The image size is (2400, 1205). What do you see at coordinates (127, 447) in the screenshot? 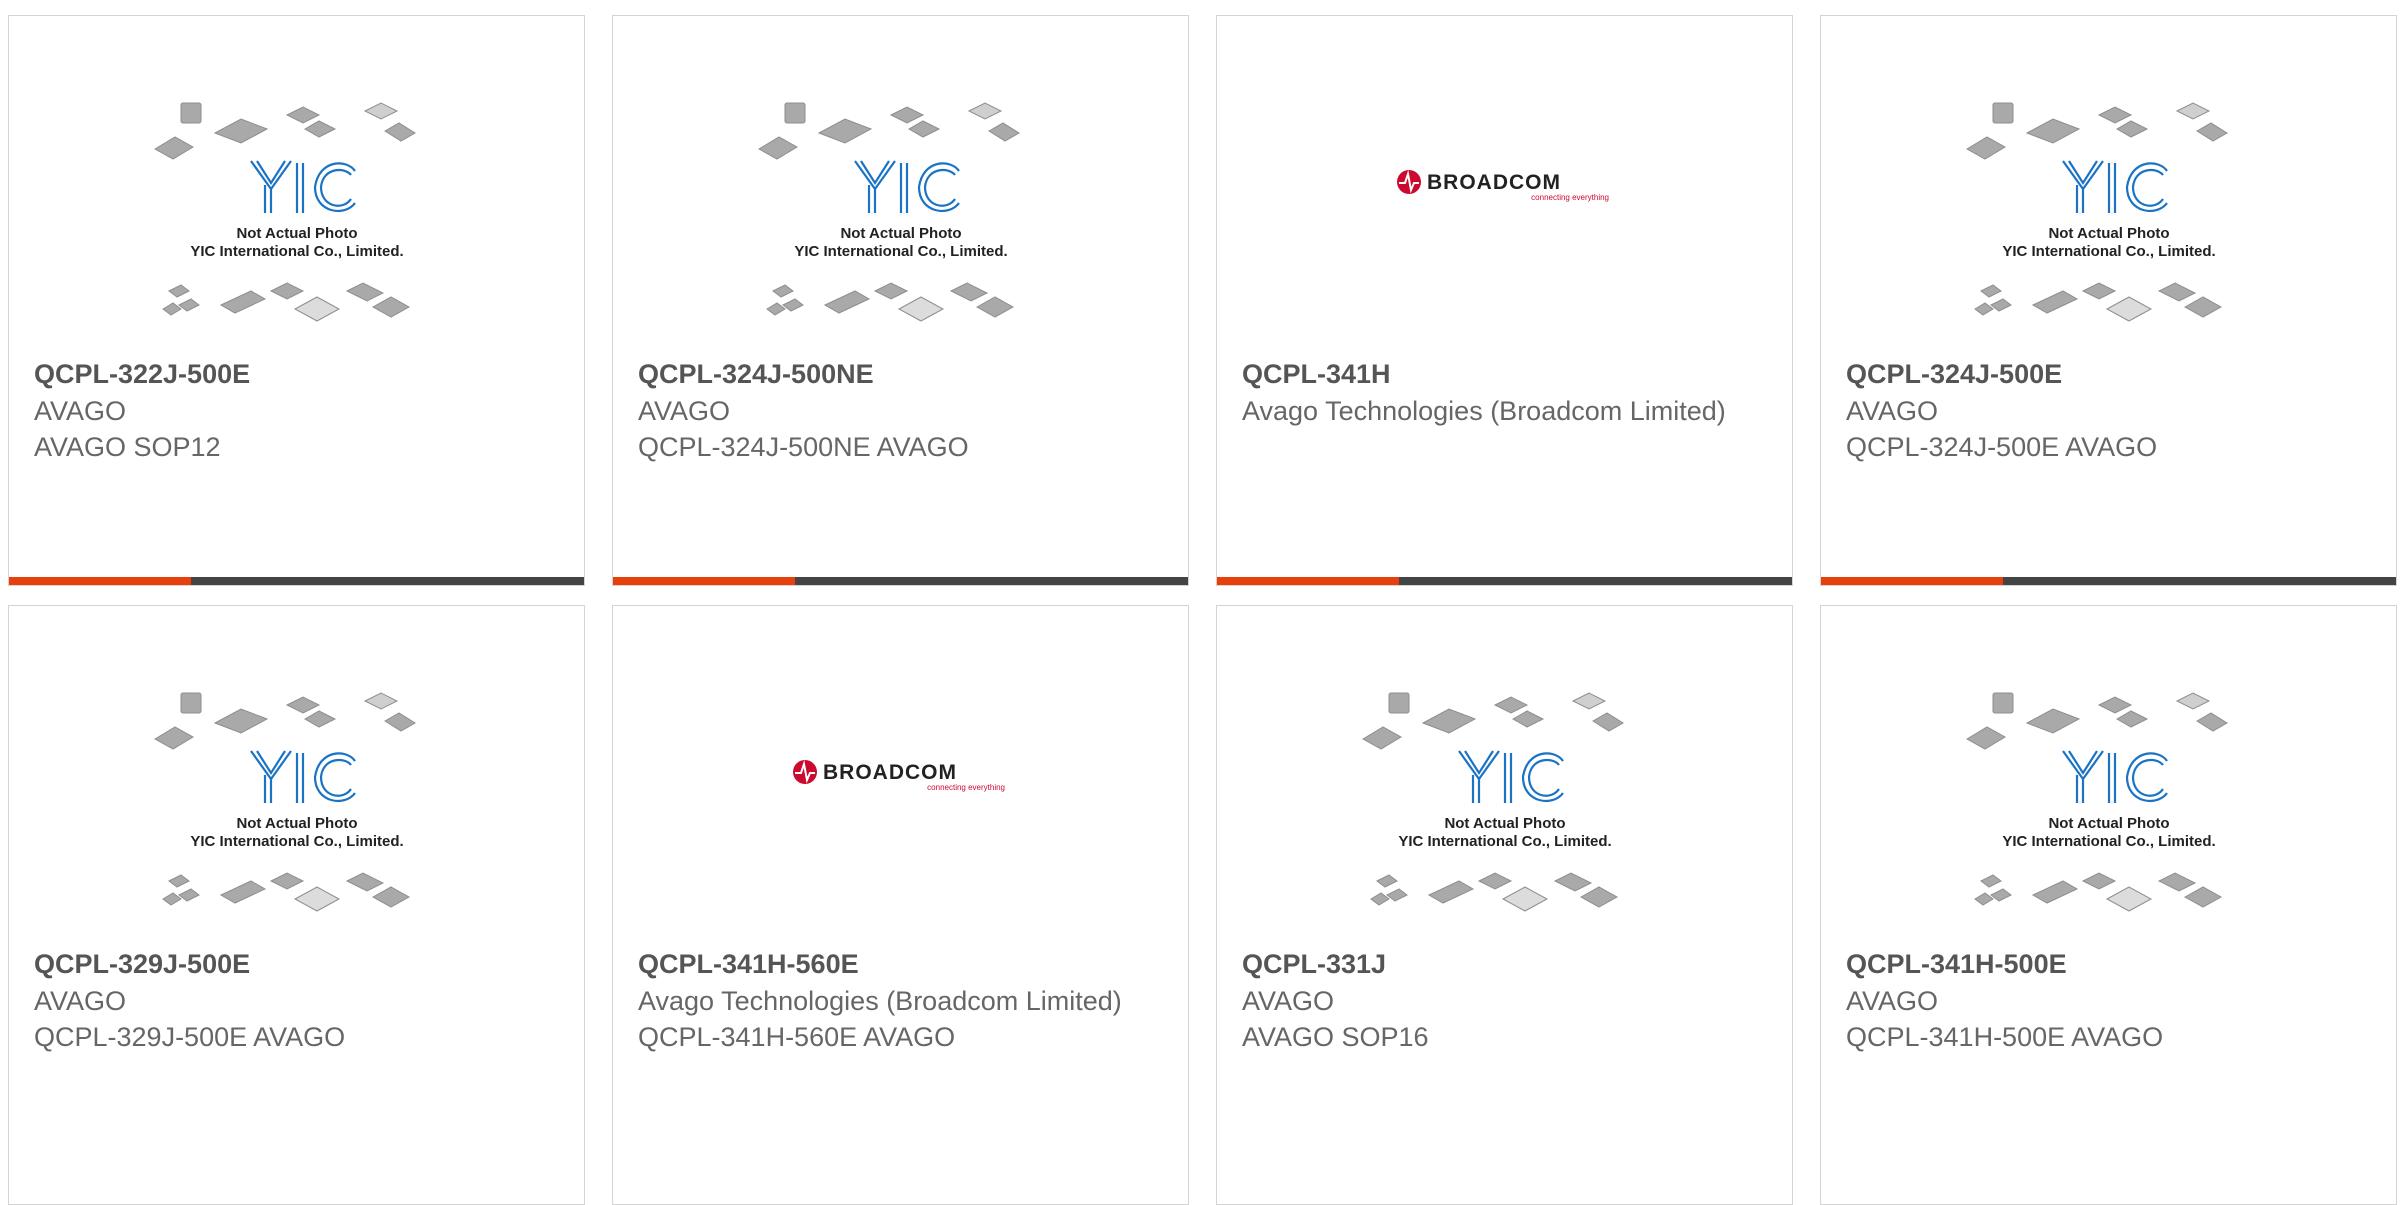
I see `product-description: AVAGO SOP12` at bounding box center [127, 447].